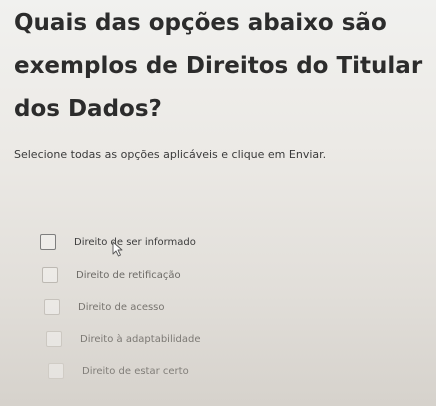 The image size is (436, 406). I want to click on option-direito-de-estar-certo: Direito de estar certo, so click(118, 371).